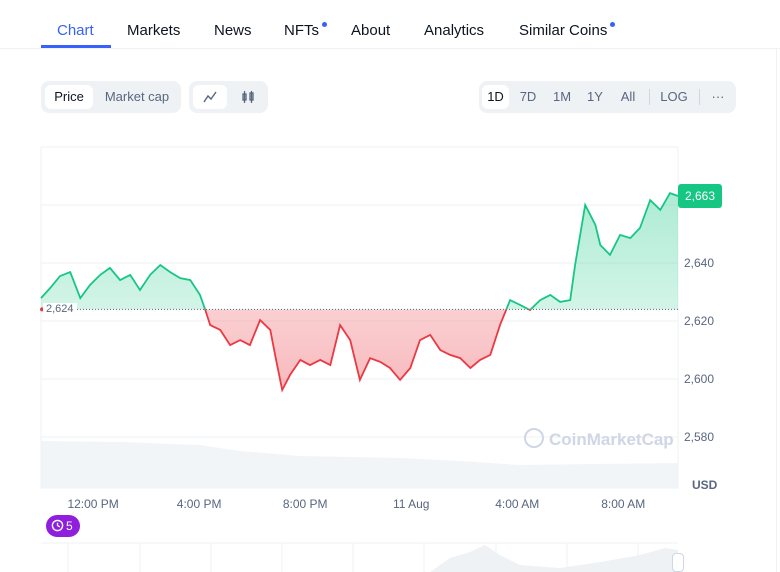  I want to click on x-tick-label: 4:00 PM, so click(199, 504).